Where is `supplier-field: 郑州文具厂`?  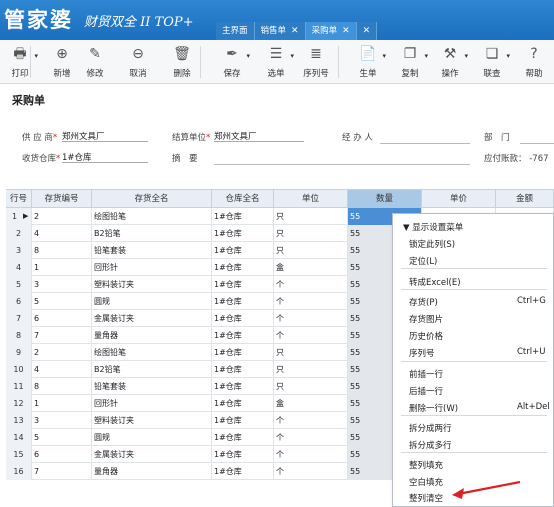
supplier-field: 郑州文具厂 is located at coordinates (105, 136).